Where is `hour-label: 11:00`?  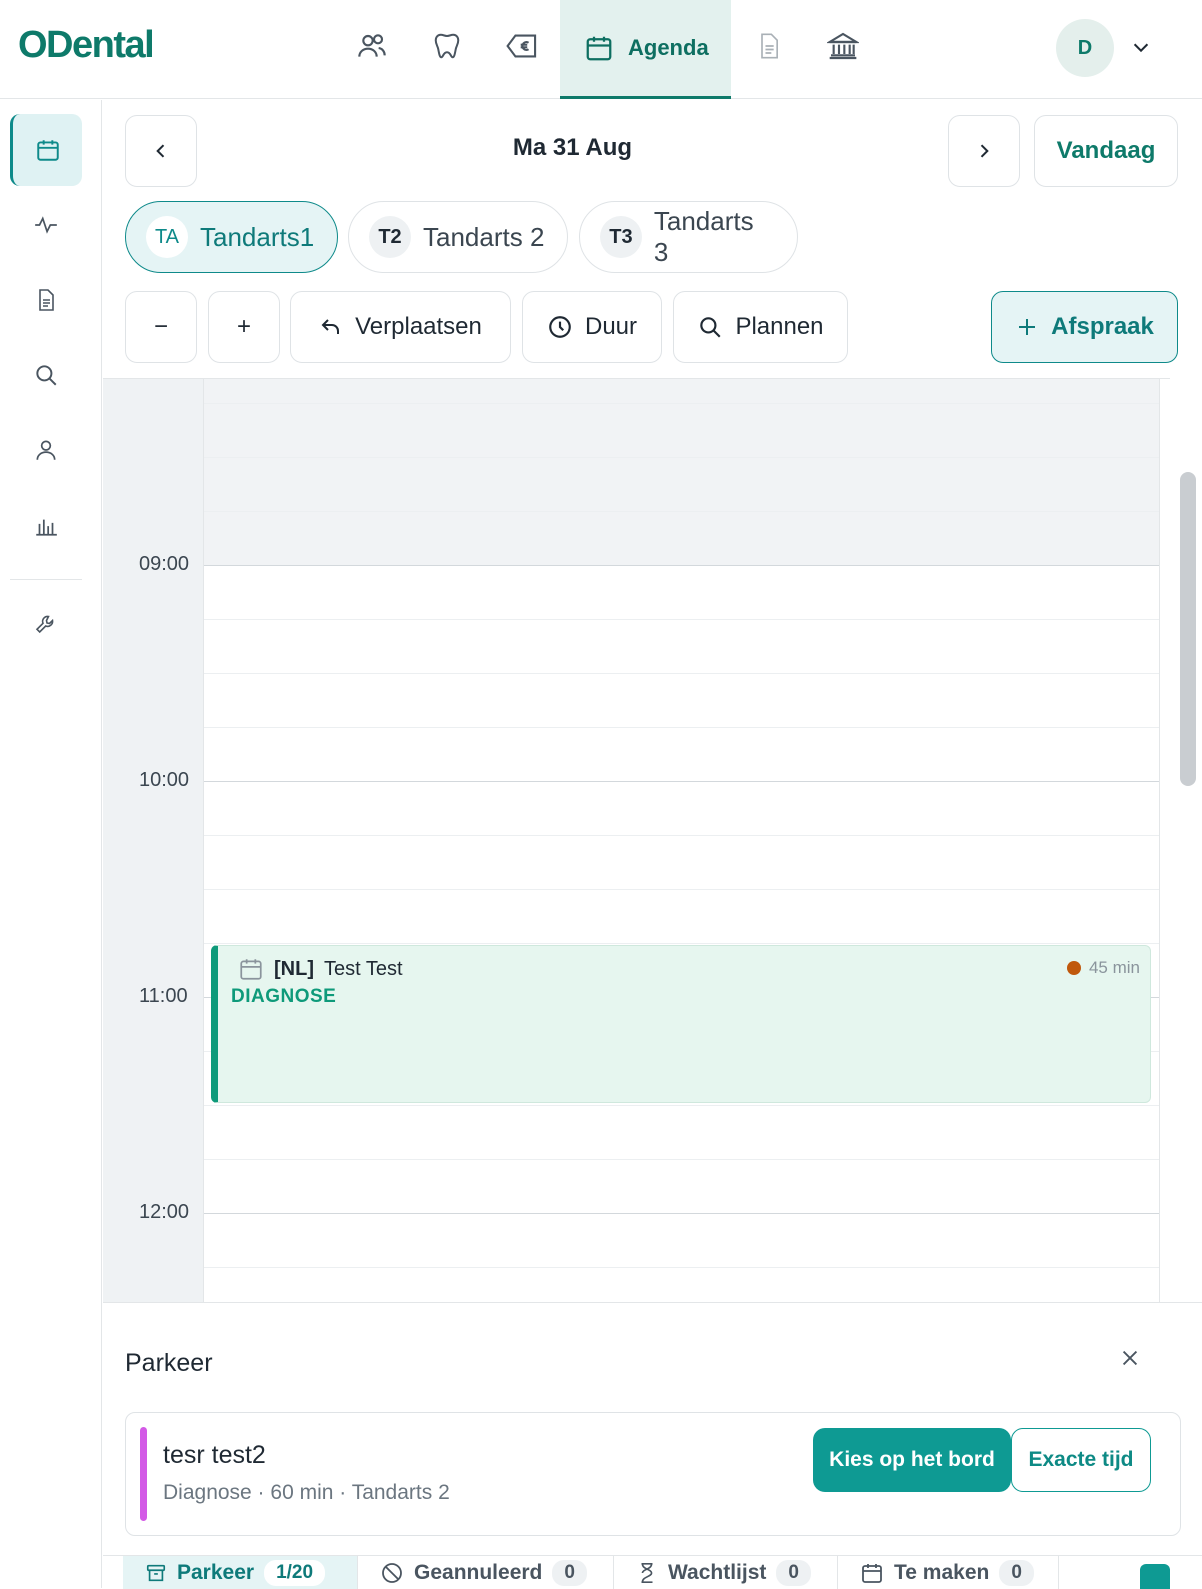
hour-label: 11:00 is located at coordinates (163, 996).